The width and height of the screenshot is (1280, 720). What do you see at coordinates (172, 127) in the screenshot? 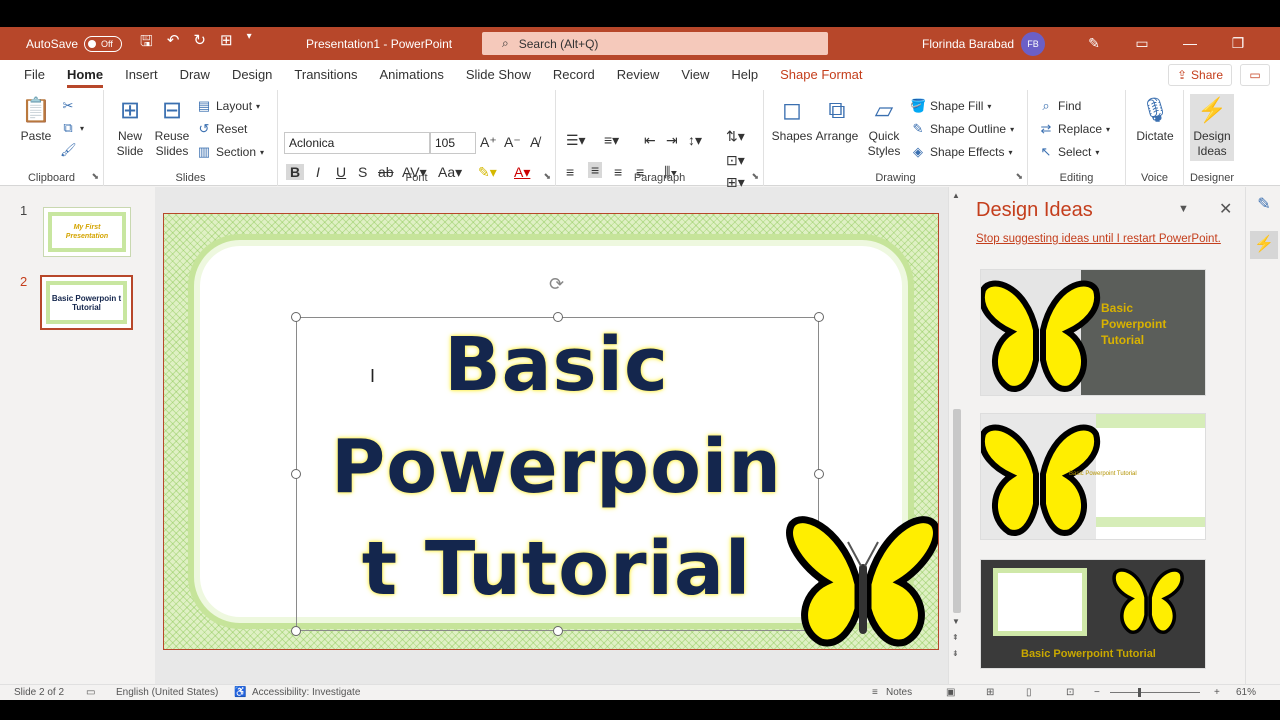
I see `reuse-slides-button: ⊟ Reuse Slides` at bounding box center [172, 127].